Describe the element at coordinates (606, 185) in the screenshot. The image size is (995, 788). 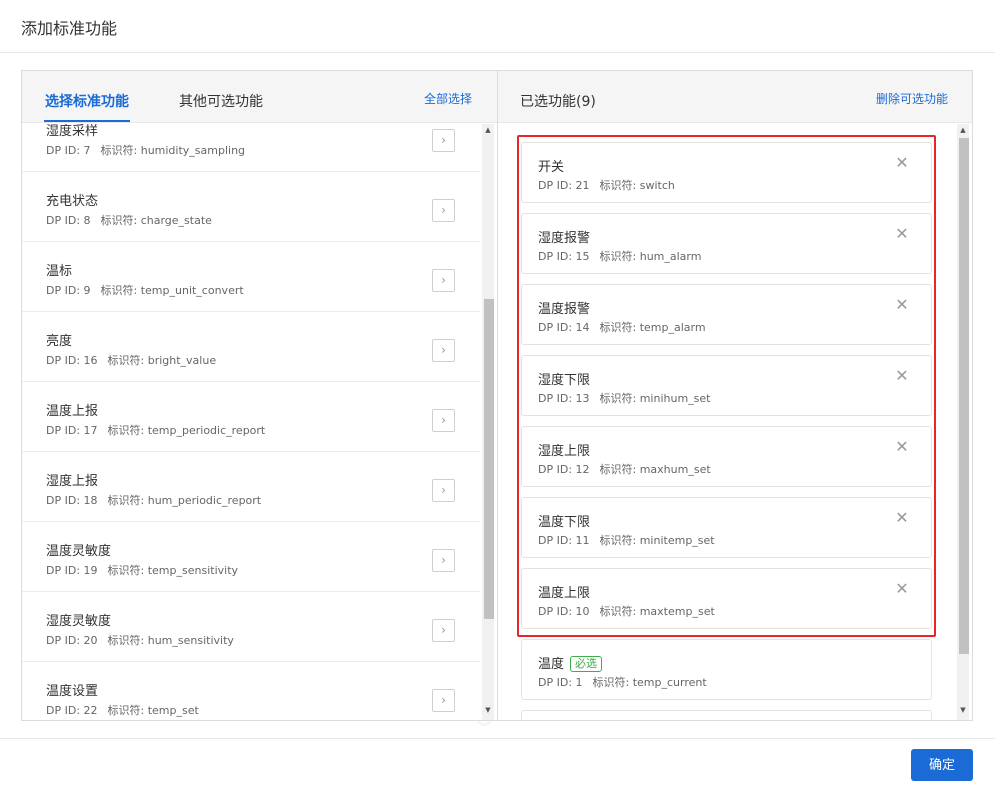
I see `function-meta: DP ID: 21 标识符: switch` at that location.